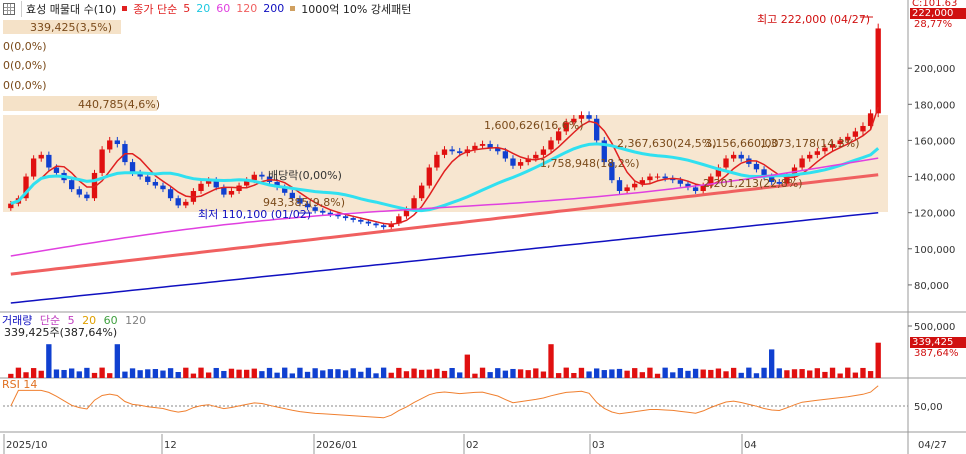 Image resolution: width=966 pixels, height=454 pixels. I want to click on band-label-6: 1,758,948(18,2%), so click(590, 163).